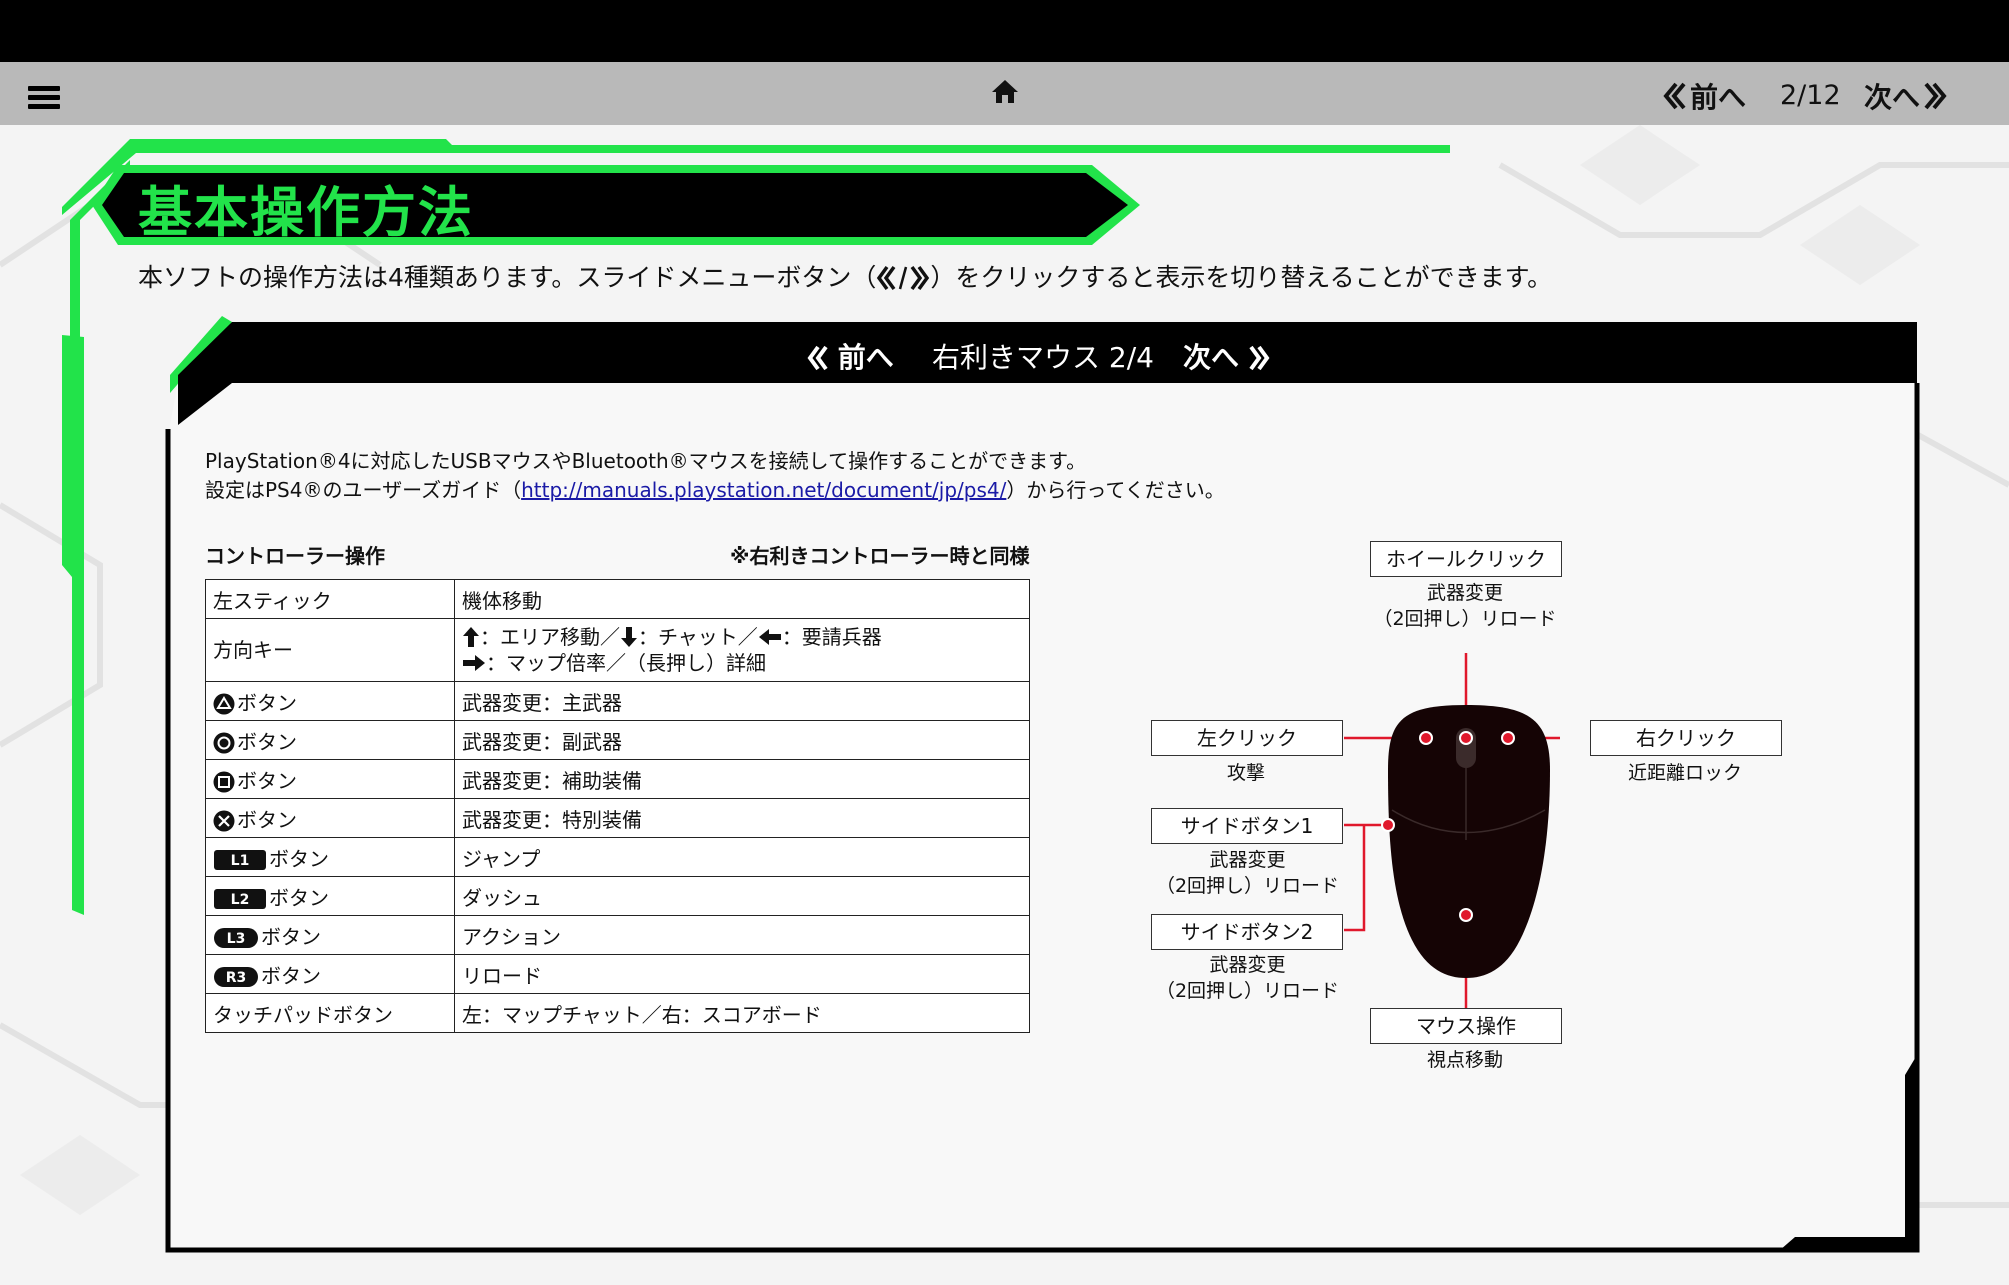 The width and height of the screenshot is (2009, 1285). What do you see at coordinates (1684, 773) in the screenshot?
I see `right-click-desc: 近距離ロック` at bounding box center [1684, 773].